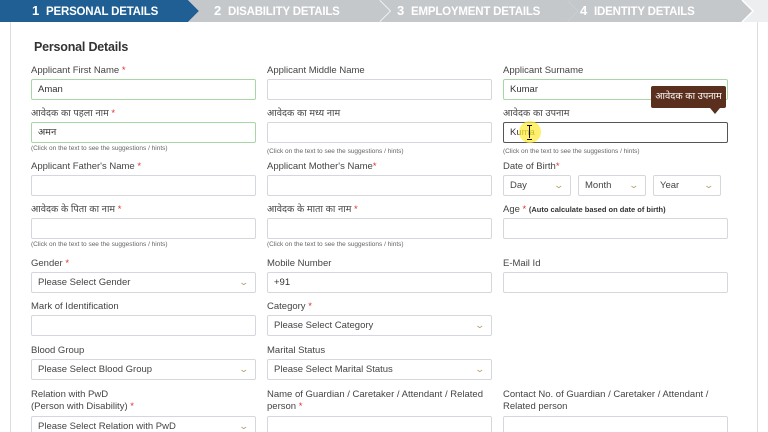 This screenshot has width=768, height=432. What do you see at coordinates (529, 132) in the screenshot?
I see `text-cursor-icon` at bounding box center [529, 132].